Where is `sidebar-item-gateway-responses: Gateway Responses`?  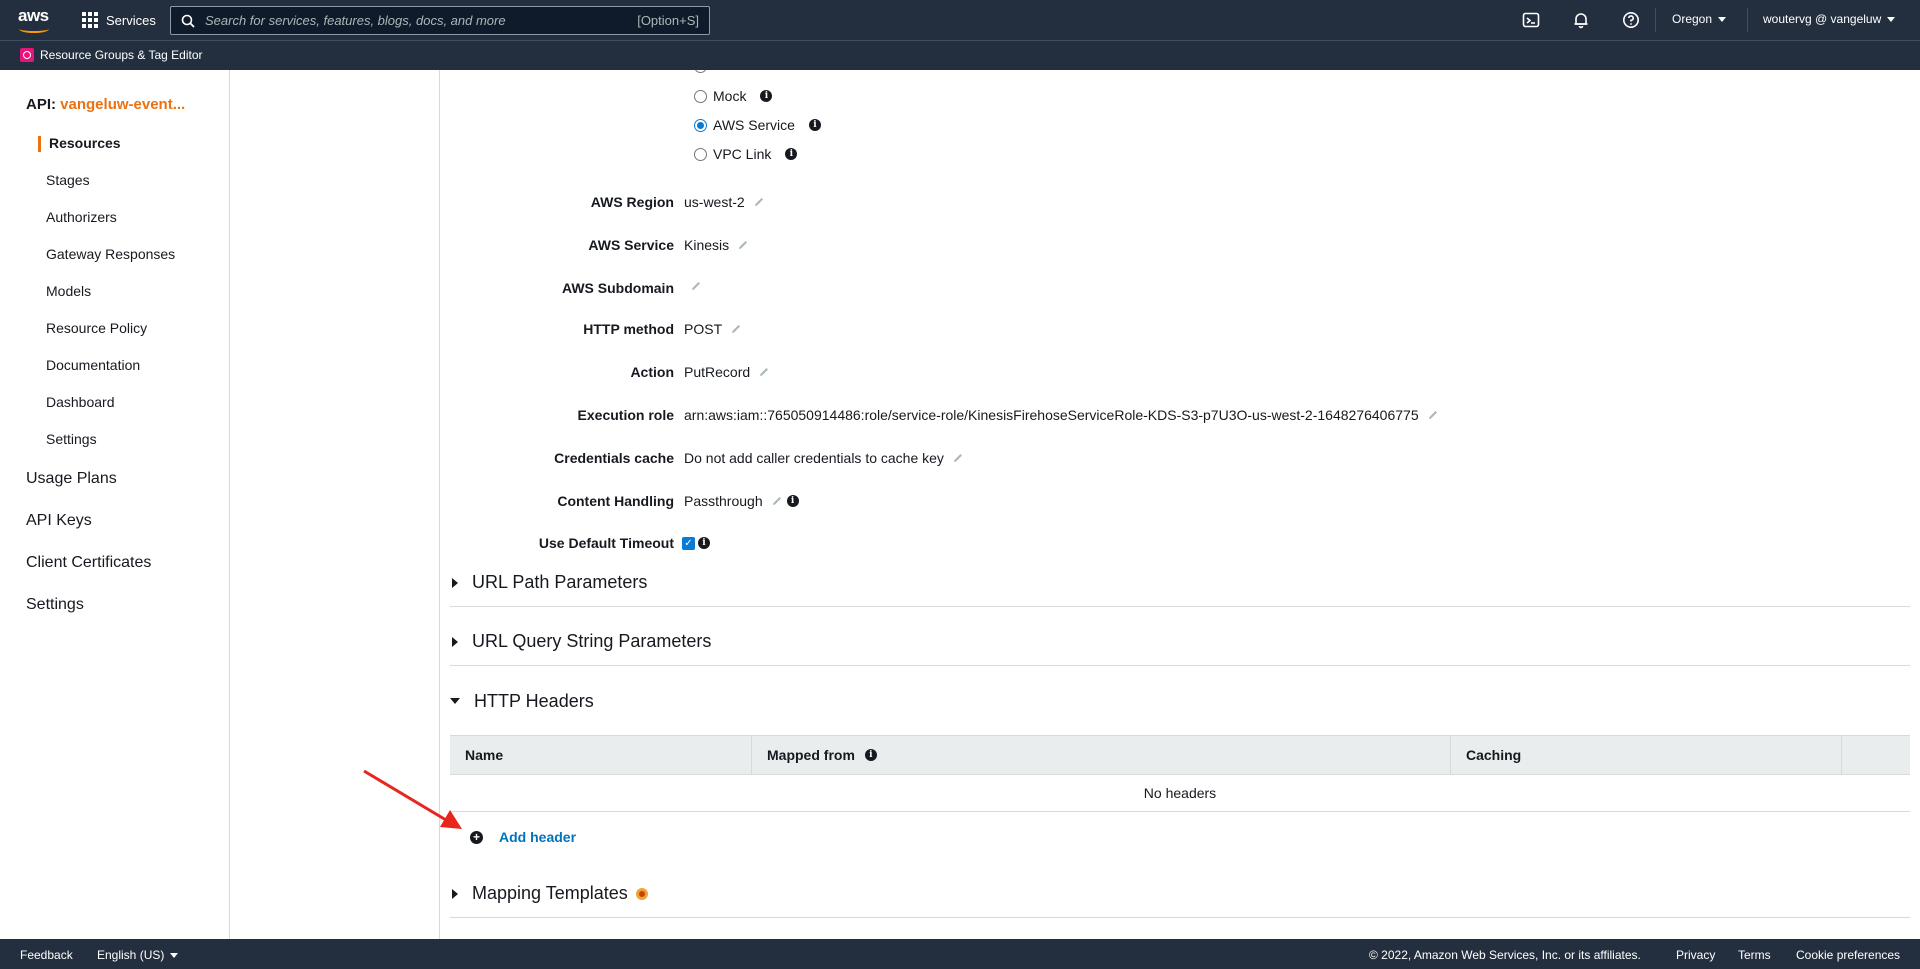
sidebar-item-gateway-responses: Gateway Responses is located at coordinates (110, 254).